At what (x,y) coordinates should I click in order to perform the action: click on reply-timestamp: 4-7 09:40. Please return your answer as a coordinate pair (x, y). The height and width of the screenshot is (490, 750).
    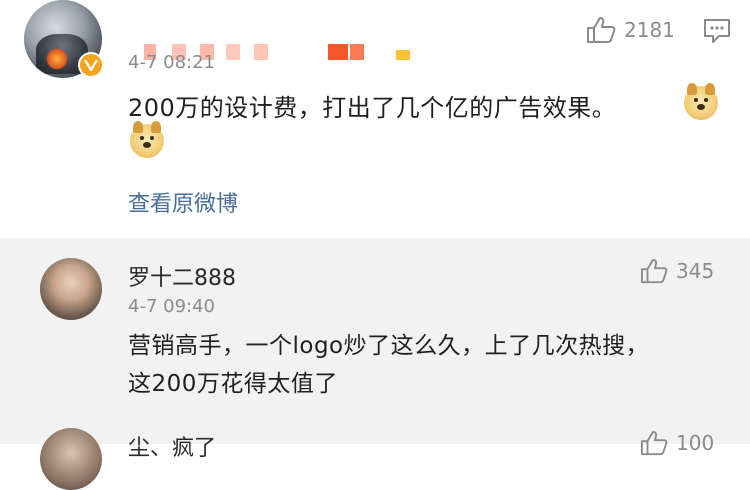
    Looking at the image, I should click on (171, 306).